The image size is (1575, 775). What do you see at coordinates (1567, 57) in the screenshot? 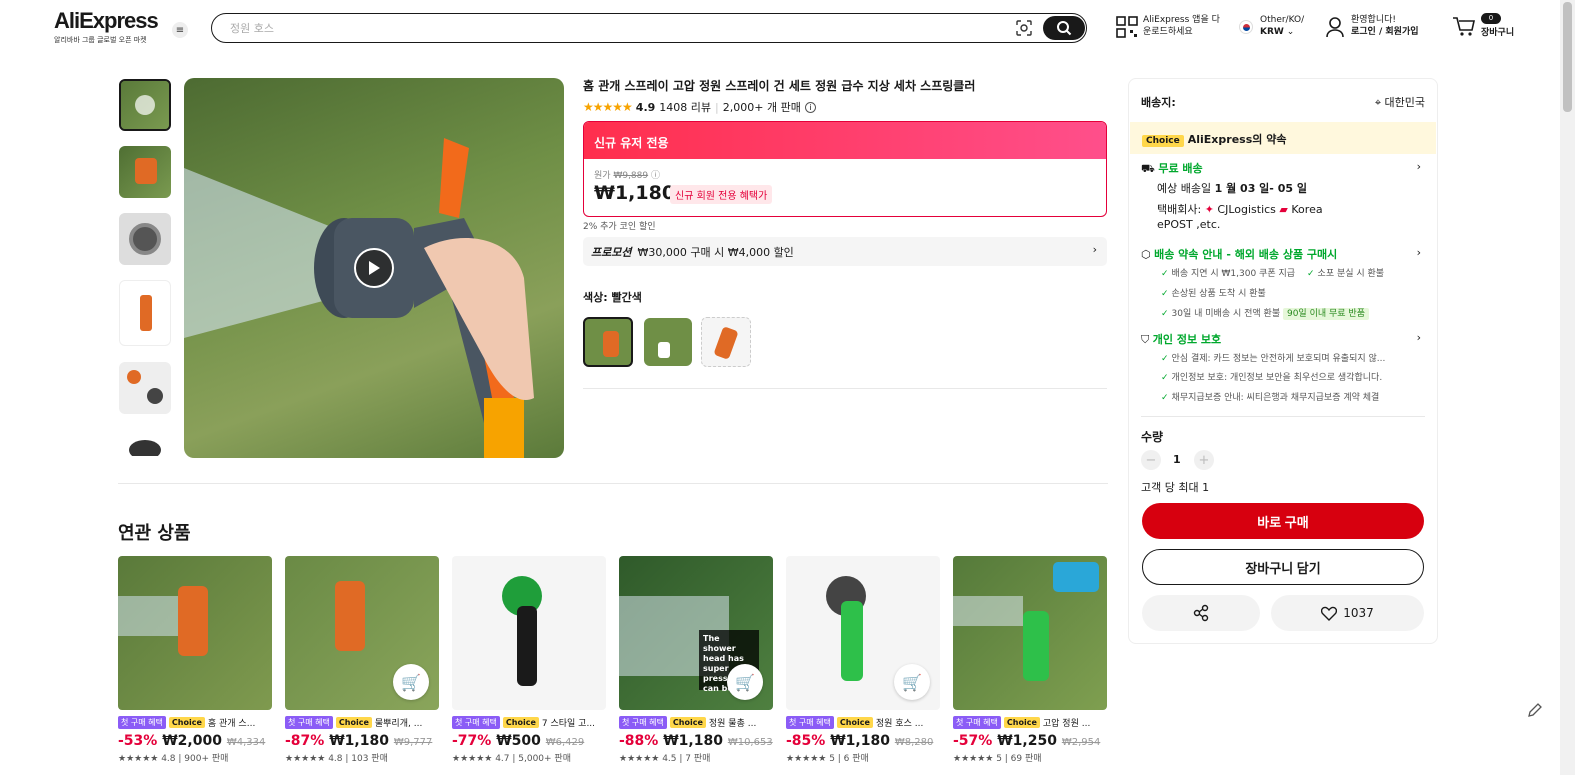
I see `scrollbar-thumb` at bounding box center [1567, 57].